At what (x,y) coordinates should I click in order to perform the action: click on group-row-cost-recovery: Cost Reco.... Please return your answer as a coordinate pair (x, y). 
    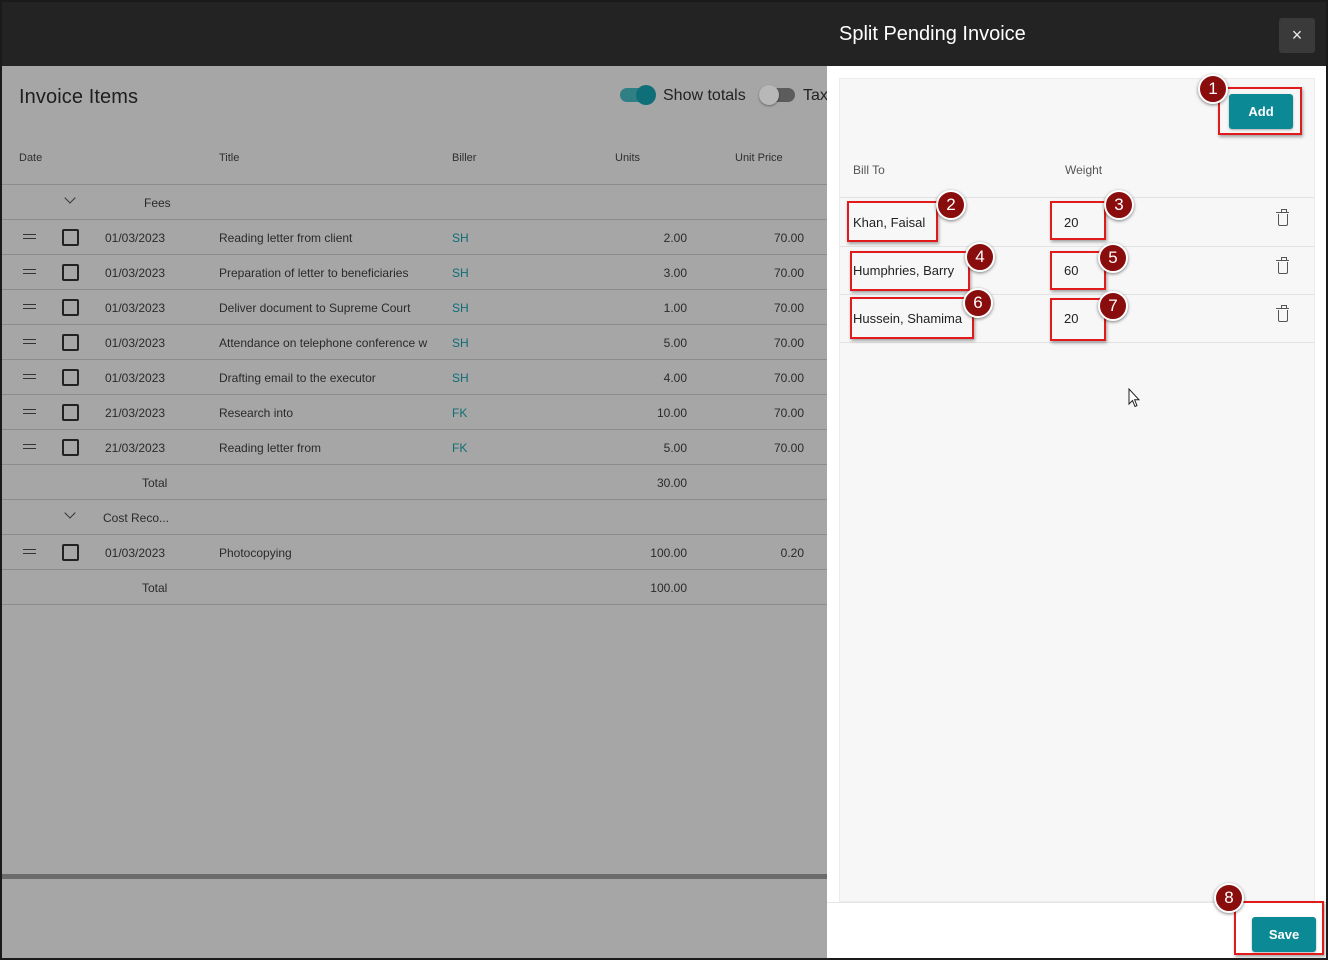
    Looking at the image, I should click on (414, 517).